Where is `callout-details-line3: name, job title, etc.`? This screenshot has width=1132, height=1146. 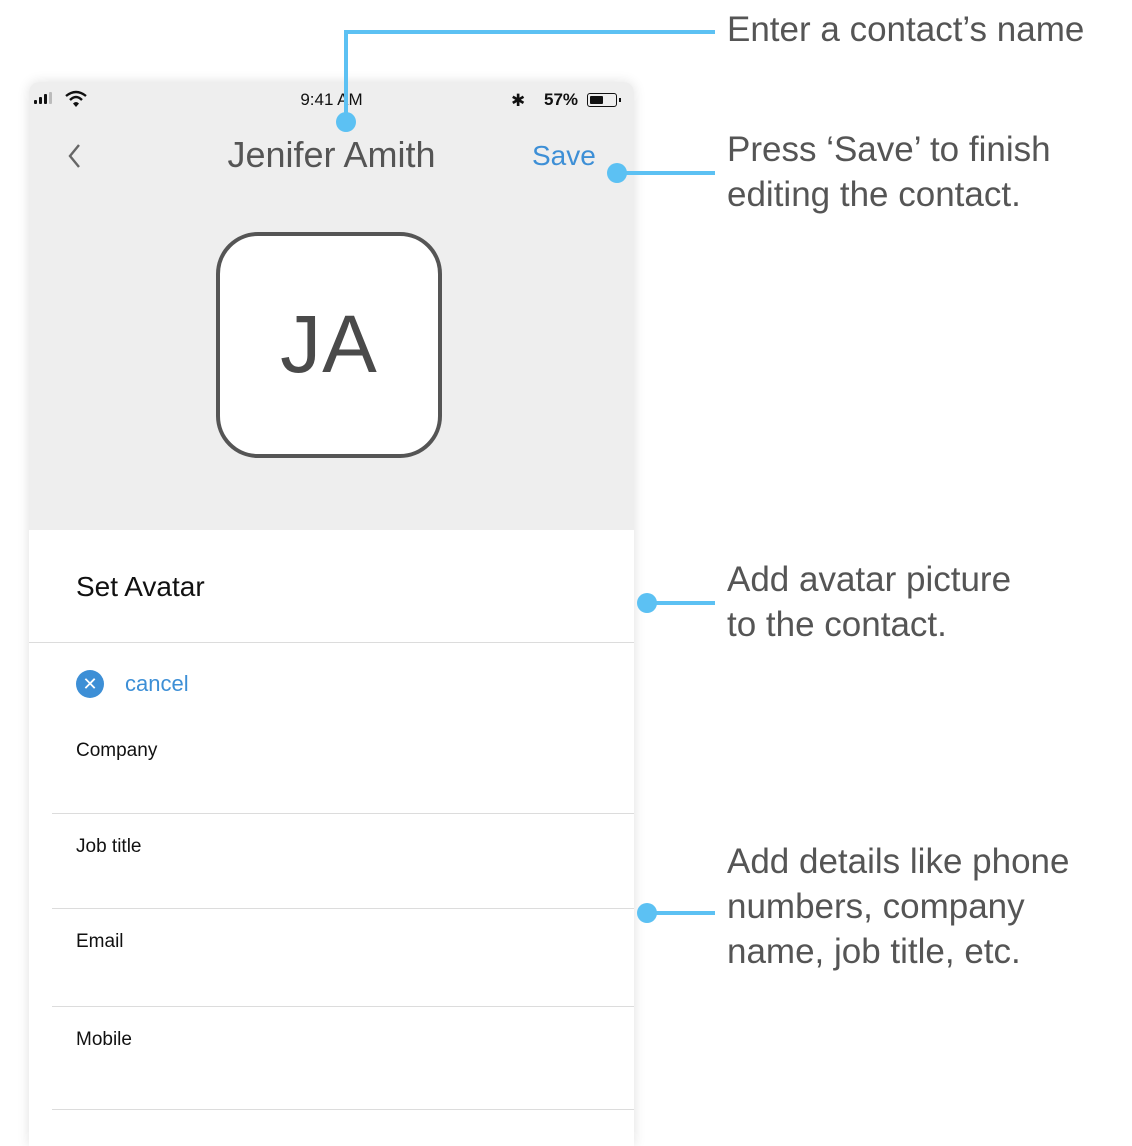
callout-details-line3: name, job title, etc. is located at coordinates (874, 951).